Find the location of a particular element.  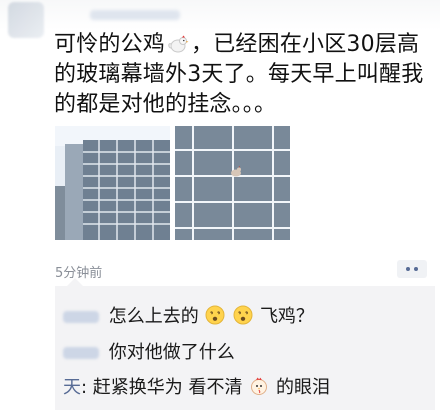

comment-1: 怎么上去的 飞鸡？ is located at coordinates (188, 315).